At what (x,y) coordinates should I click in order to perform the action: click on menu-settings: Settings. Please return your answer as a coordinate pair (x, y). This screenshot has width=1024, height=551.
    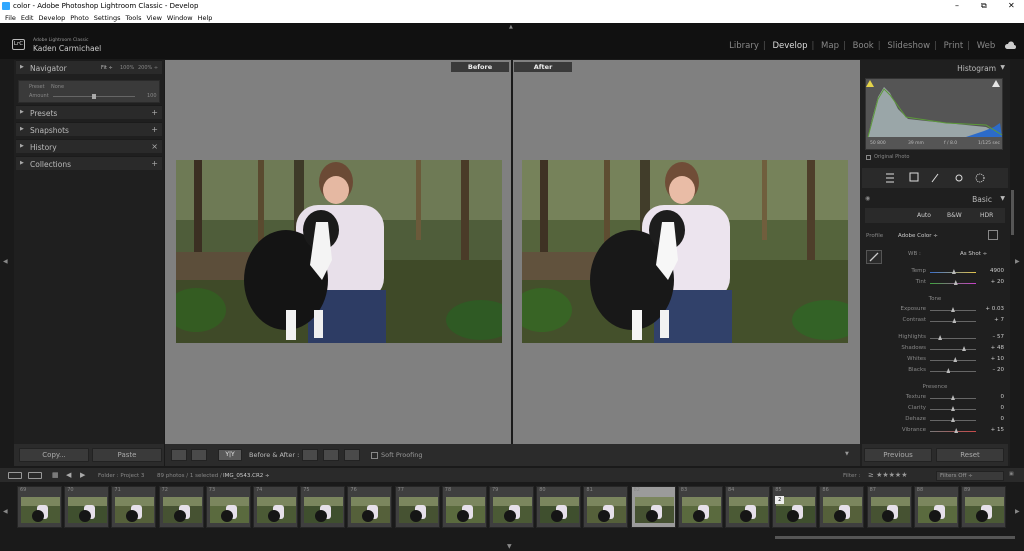
    Looking at the image, I should click on (107, 18).